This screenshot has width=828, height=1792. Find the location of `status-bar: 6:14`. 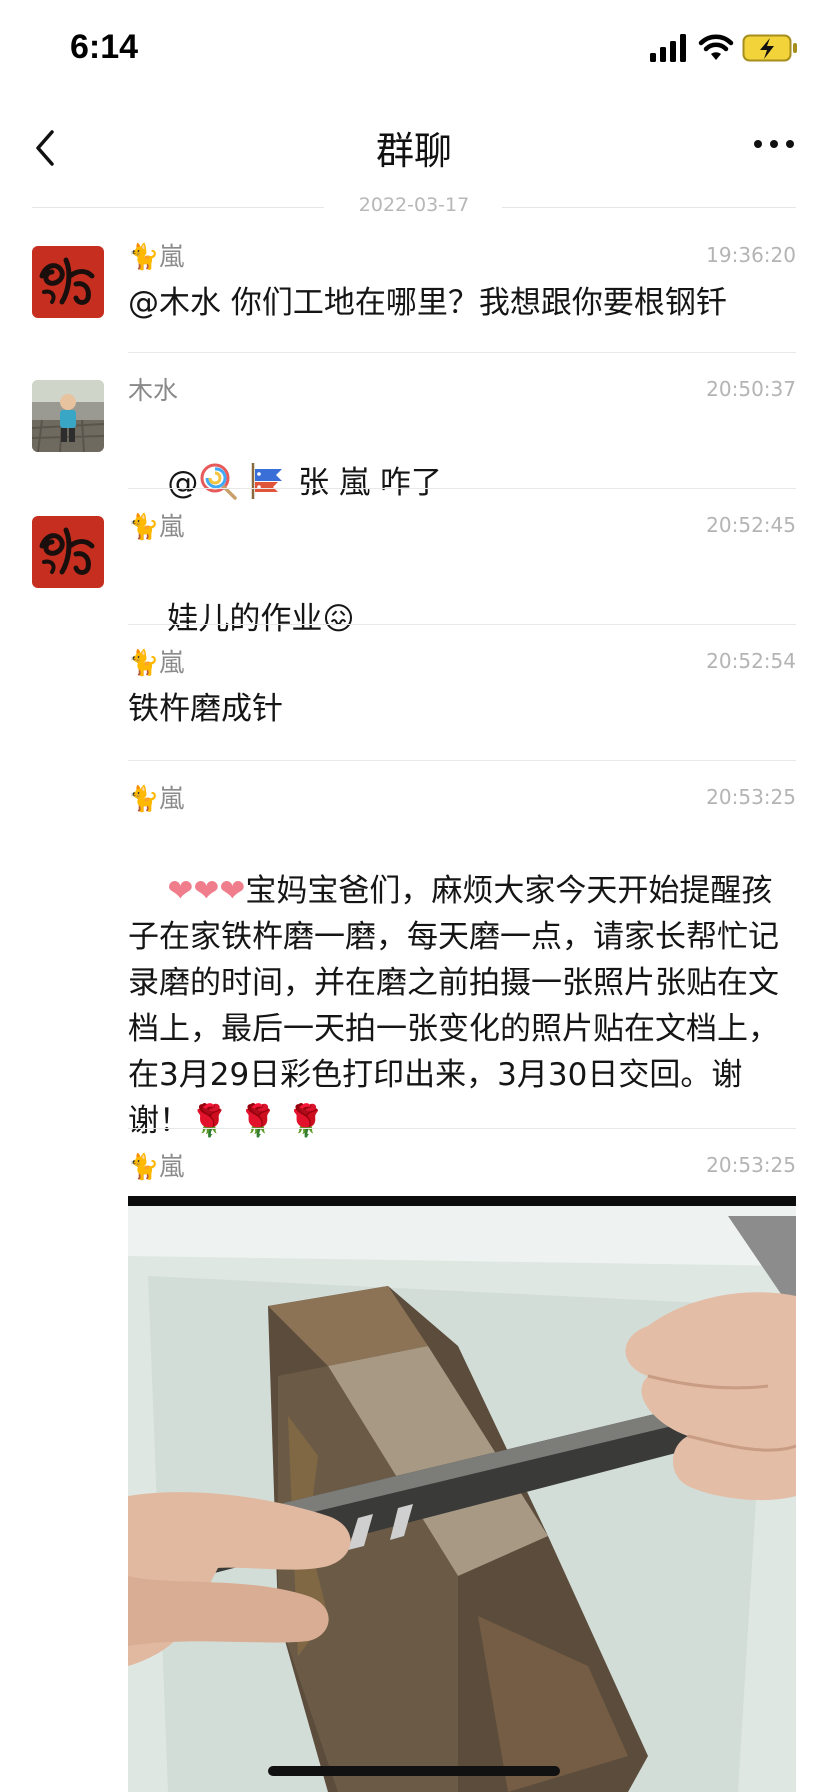

status-bar: 6:14 is located at coordinates (414, 50).